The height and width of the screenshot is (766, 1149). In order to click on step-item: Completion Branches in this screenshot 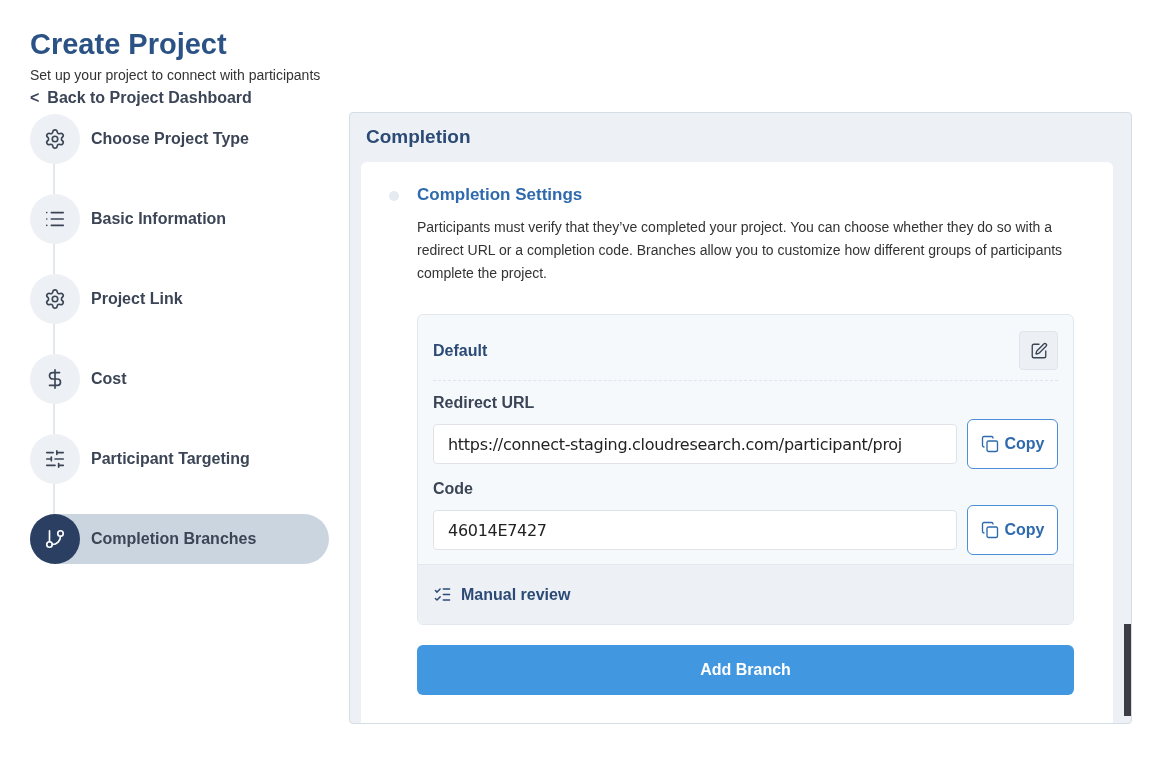, I will do `click(179, 539)`.